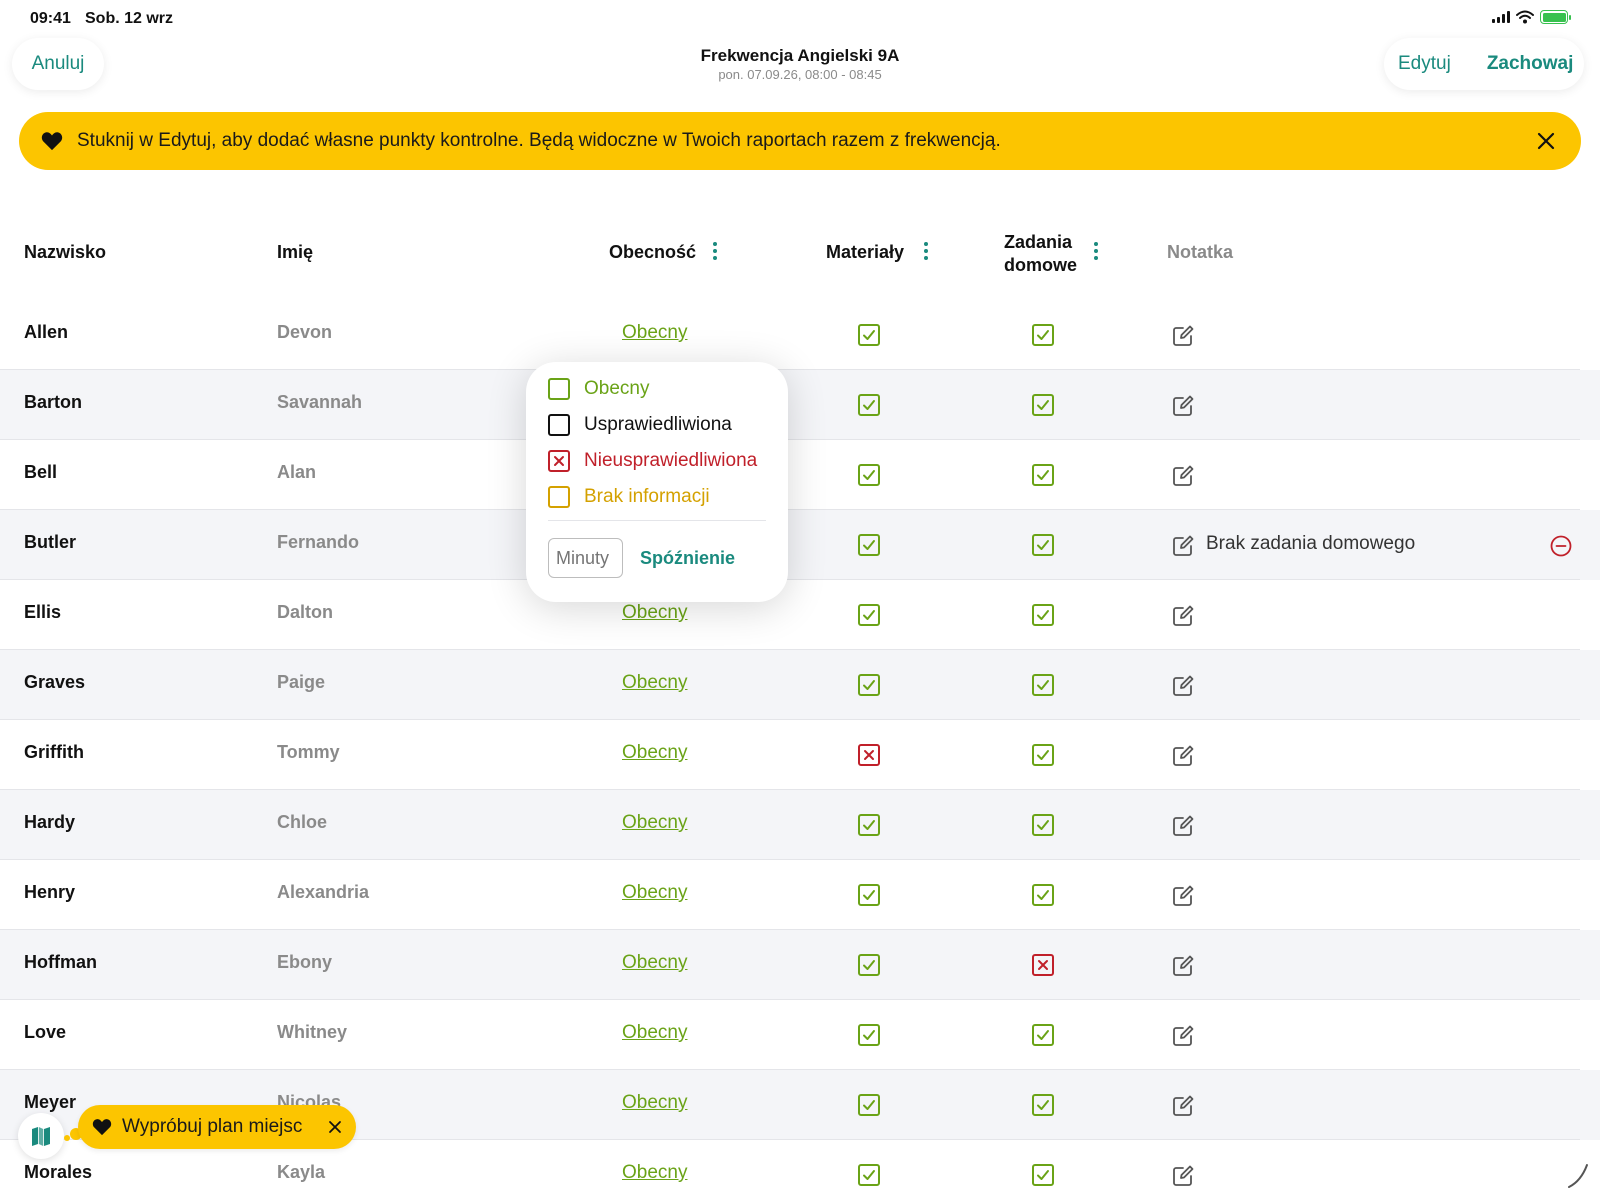 The width and height of the screenshot is (1600, 1200). I want to click on heart-icon, so click(102, 1127).